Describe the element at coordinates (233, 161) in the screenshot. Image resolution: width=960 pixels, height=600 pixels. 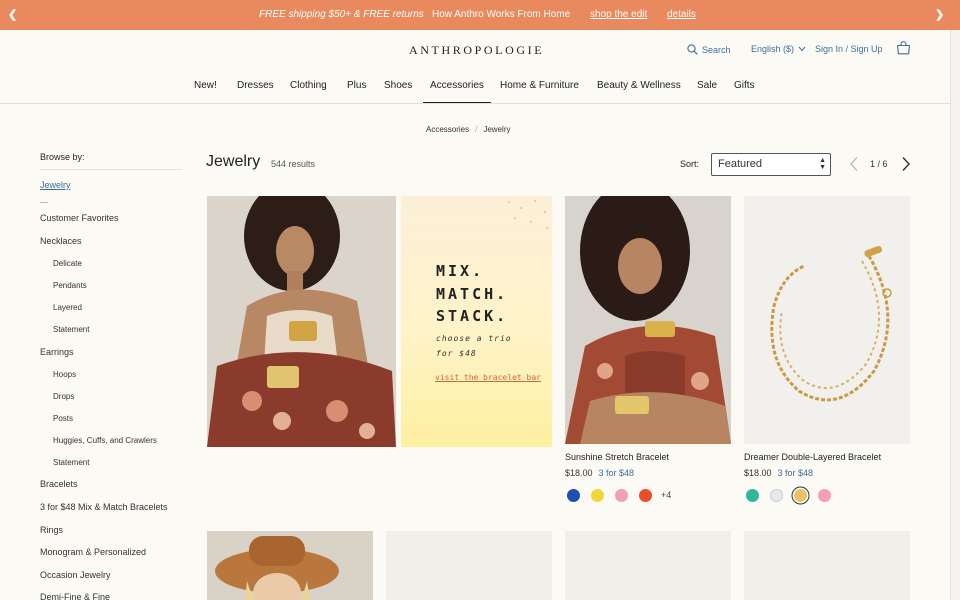
I see `page-title: Jewelry` at that location.